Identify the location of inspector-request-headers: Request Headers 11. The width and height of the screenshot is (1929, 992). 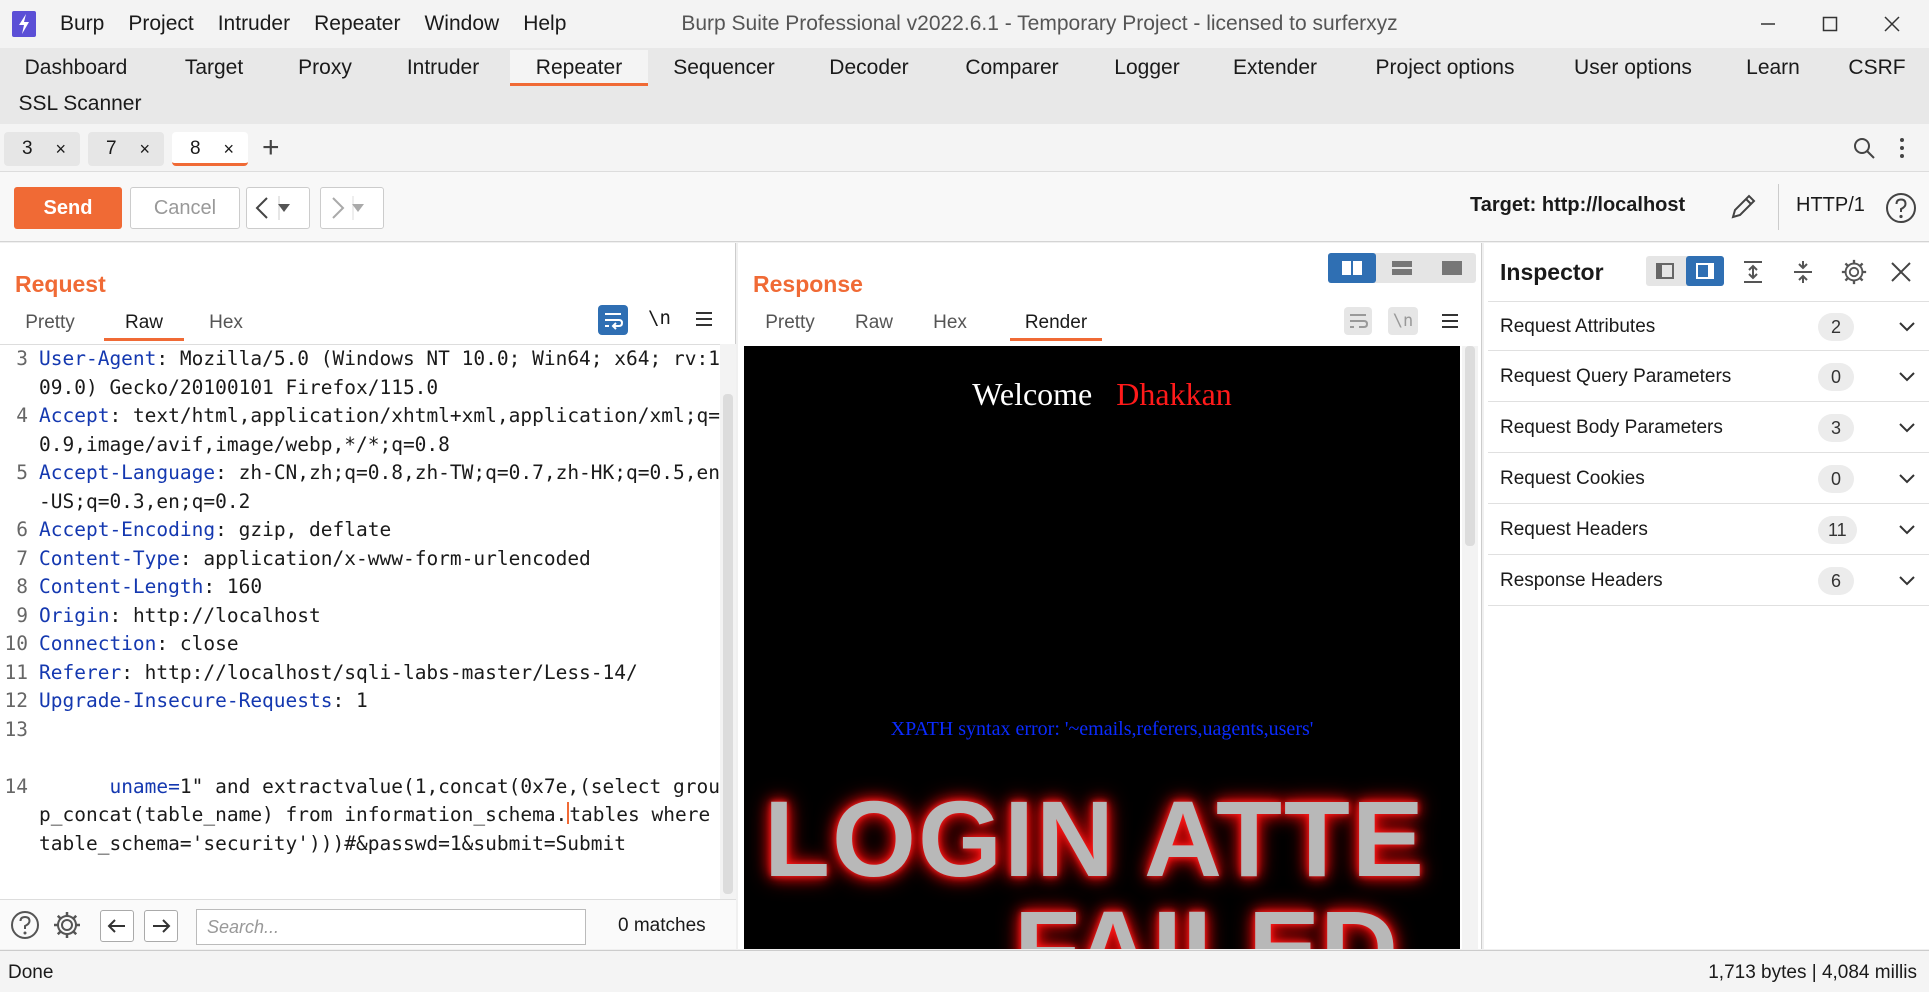
(1708, 530).